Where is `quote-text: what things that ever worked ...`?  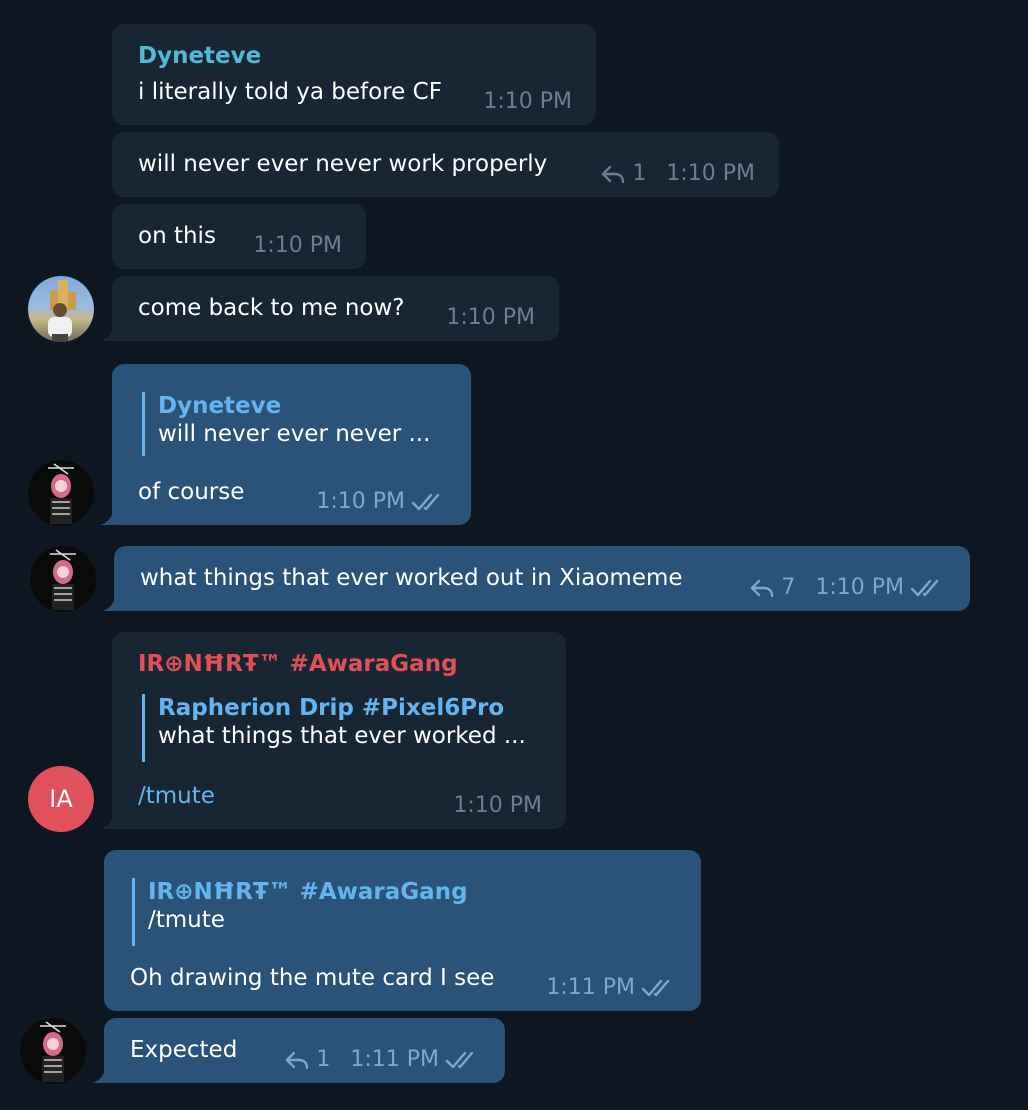 quote-text: what things that ever worked ... is located at coordinates (342, 736).